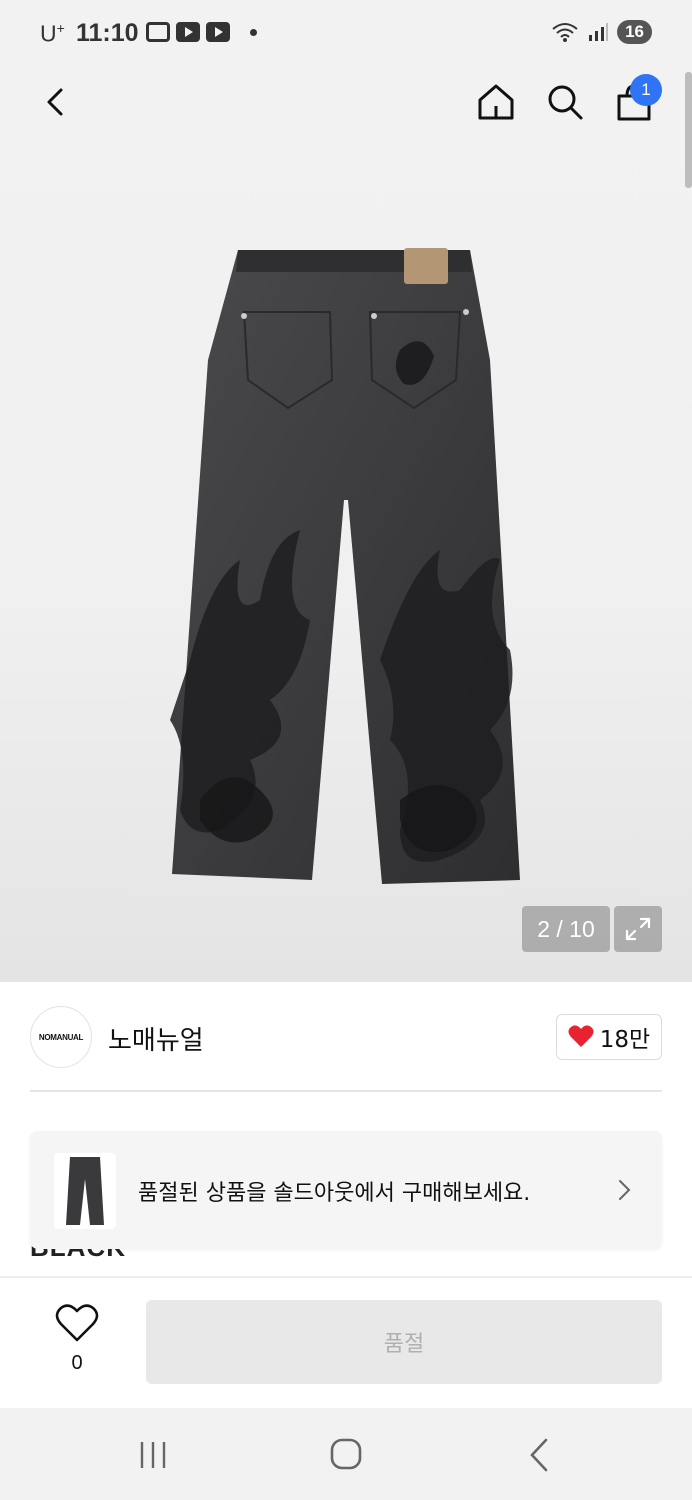  Describe the element at coordinates (404, 1342) in the screenshot. I see `soldout-button: 품절` at that location.